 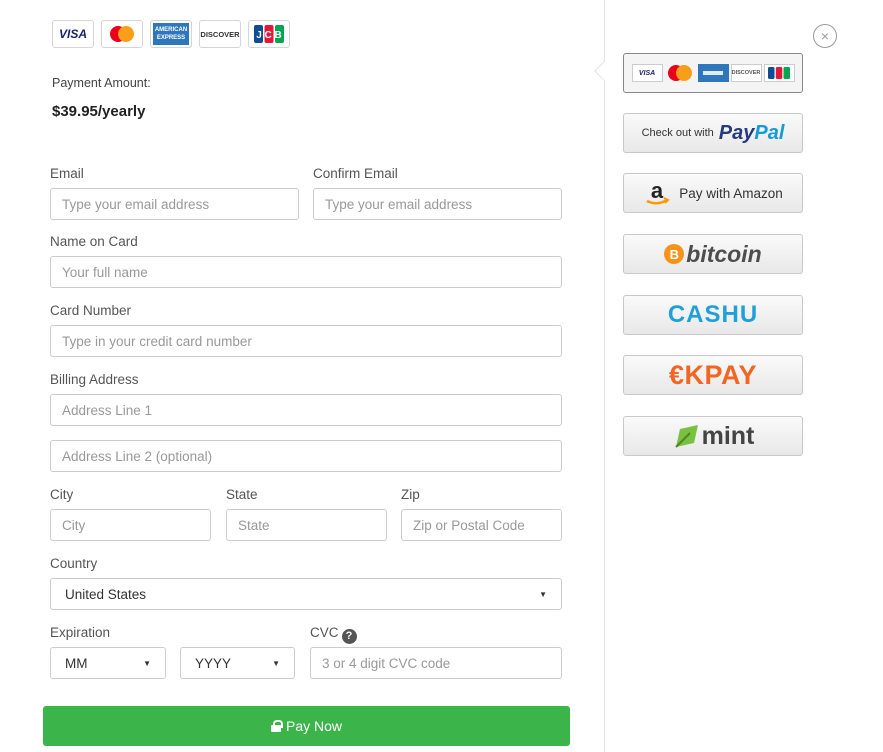 What do you see at coordinates (314, 726) in the screenshot?
I see `pay-now-label: Pay Now` at bounding box center [314, 726].